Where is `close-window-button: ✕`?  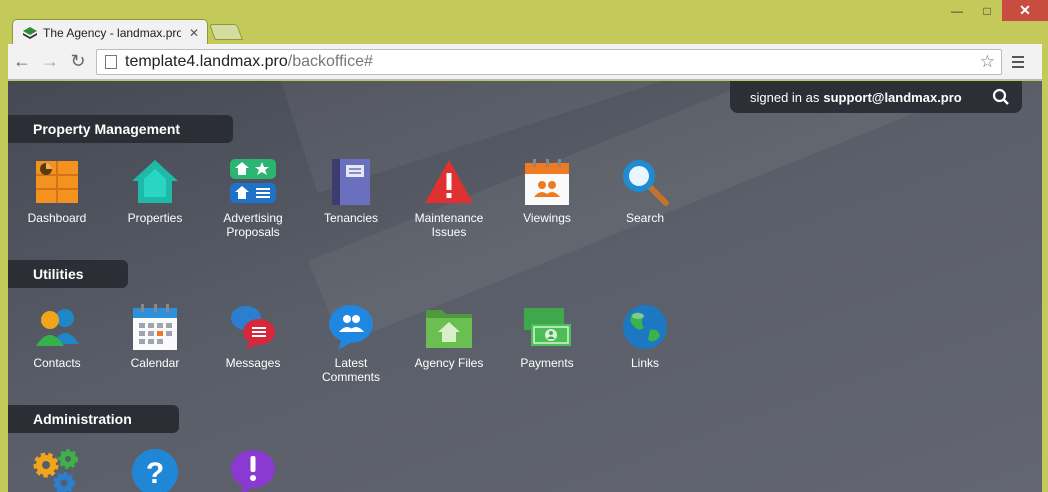
close-window-button: ✕ is located at coordinates (1025, 10).